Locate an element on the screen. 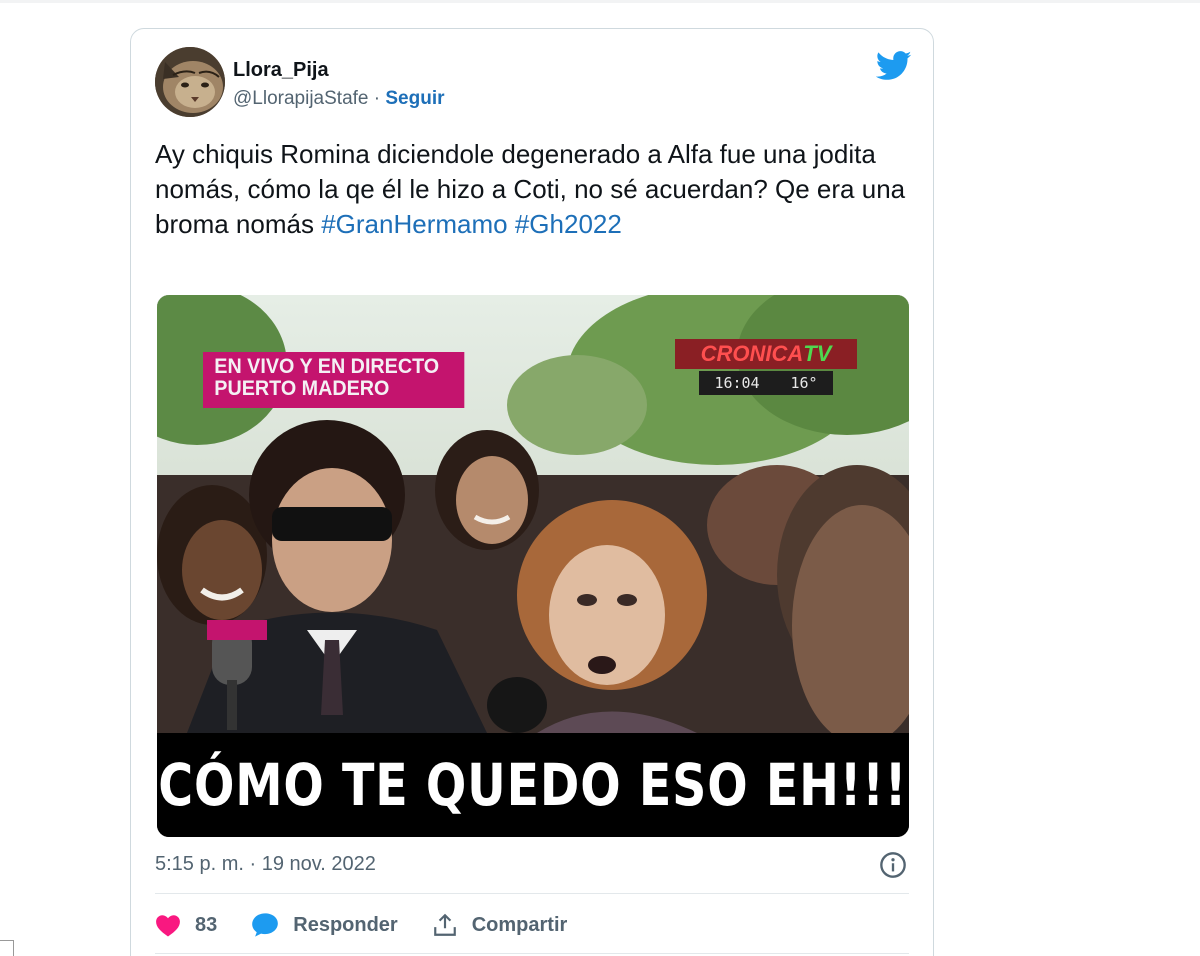 Image resolution: width=1200 pixels, height=956 pixels. heart-icon is located at coordinates (168, 926).